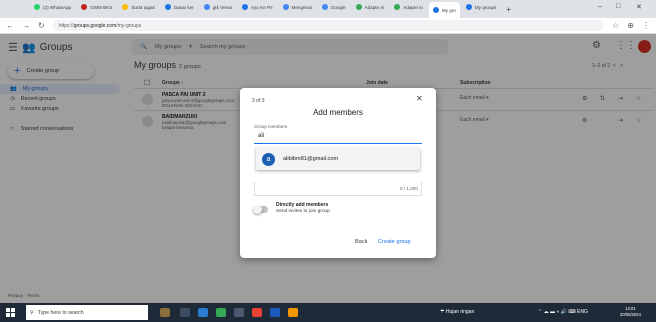 This screenshot has height=322, width=656. What do you see at coordinates (268, 159) in the screenshot?
I see `suggestion-avatar: a` at bounding box center [268, 159].